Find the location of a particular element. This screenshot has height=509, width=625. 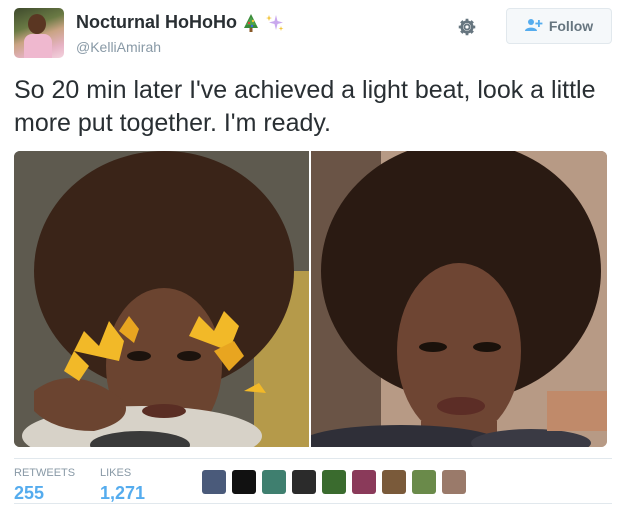

likes-stat: LIKES 1,271 is located at coordinates (122, 485).